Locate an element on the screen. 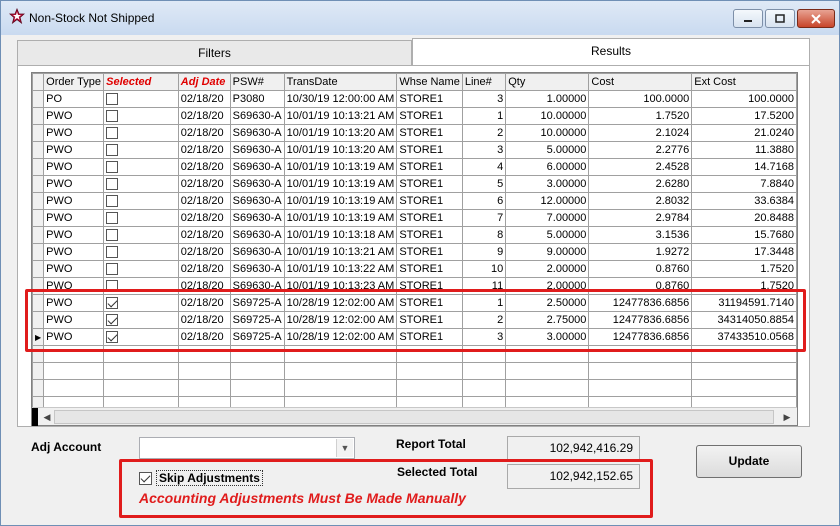 The image size is (840, 526). scrollbar-thumb is located at coordinates (414, 417).